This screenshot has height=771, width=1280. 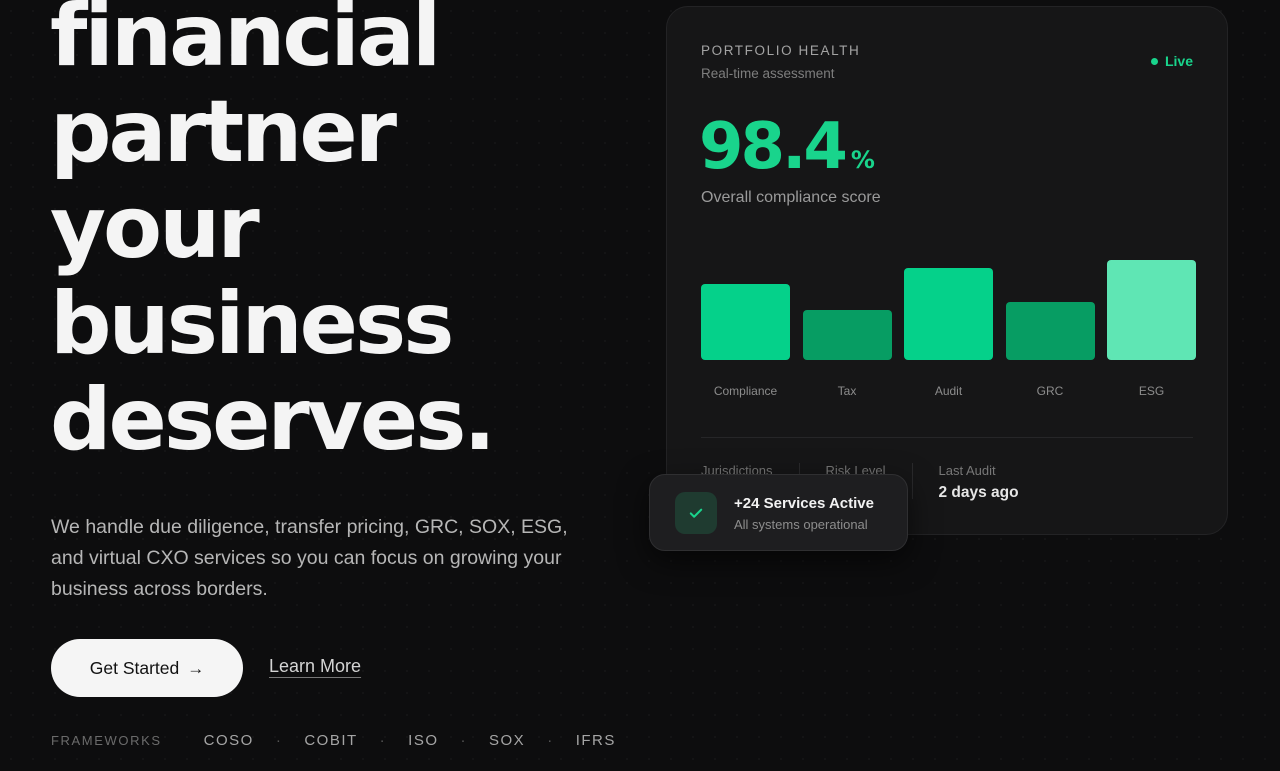 I want to click on live-badge: Live, so click(x=1171, y=61).